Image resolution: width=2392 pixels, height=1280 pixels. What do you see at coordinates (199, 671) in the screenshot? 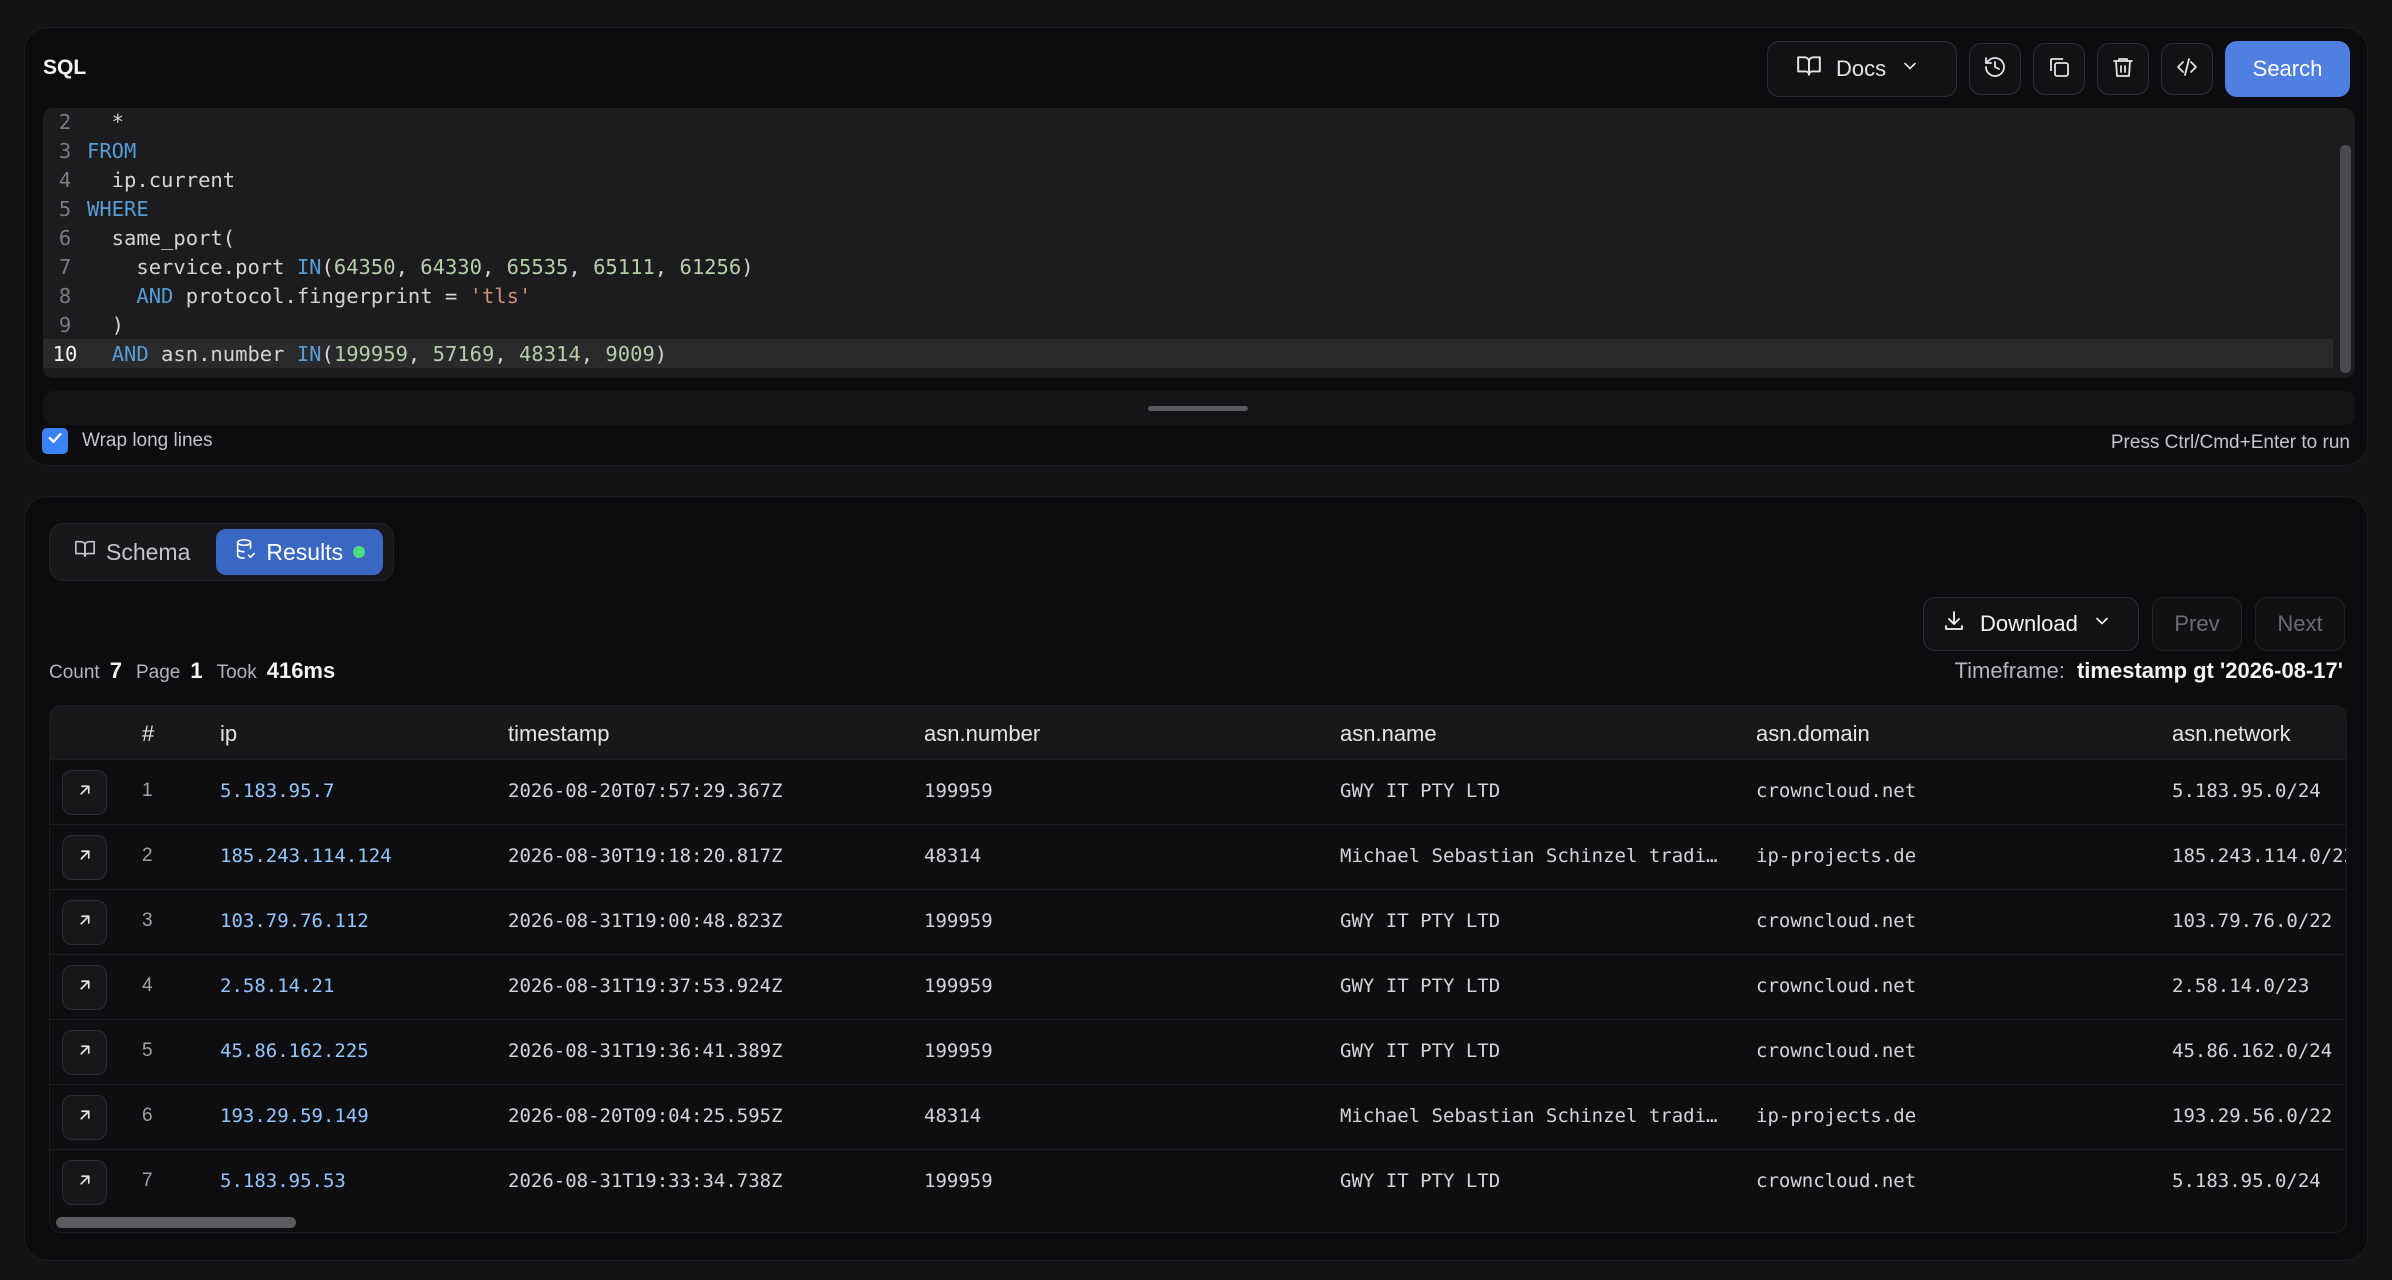
I see `result-stats: Count 7 Page 1 Took 416ms` at bounding box center [199, 671].